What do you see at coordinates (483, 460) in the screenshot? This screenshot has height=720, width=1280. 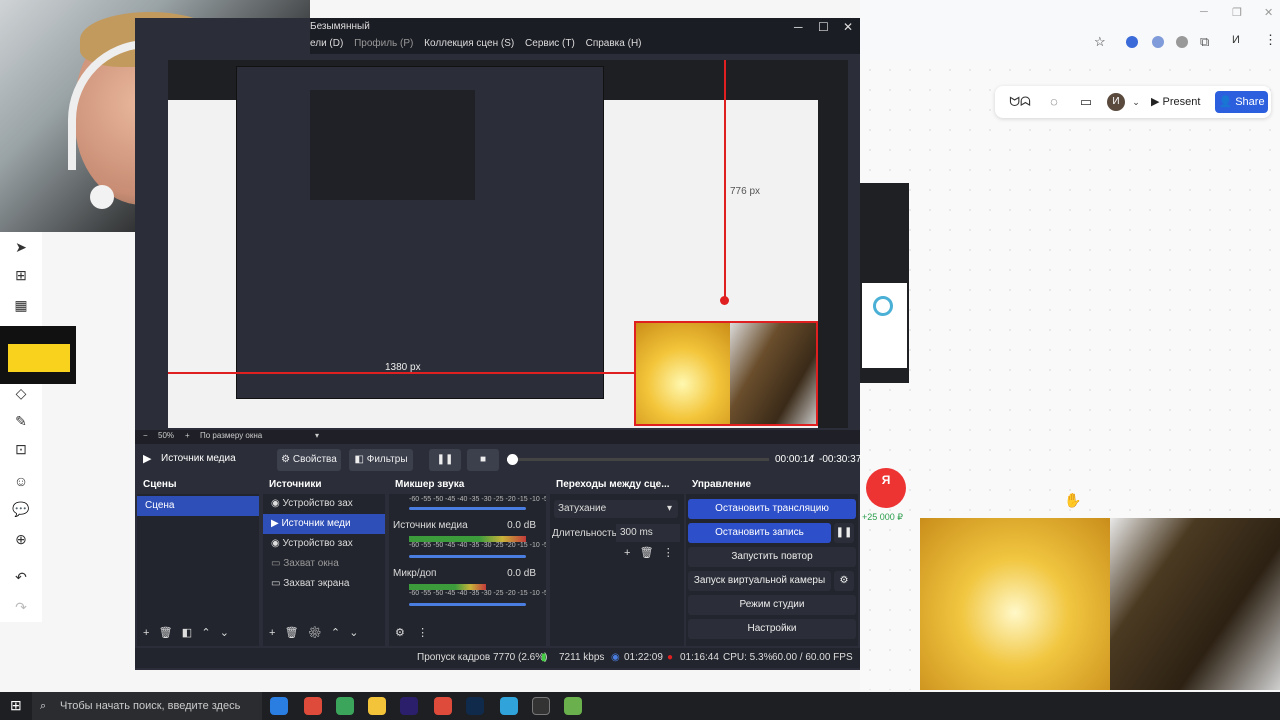 I see `stop-button: ■` at bounding box center [483, 460].